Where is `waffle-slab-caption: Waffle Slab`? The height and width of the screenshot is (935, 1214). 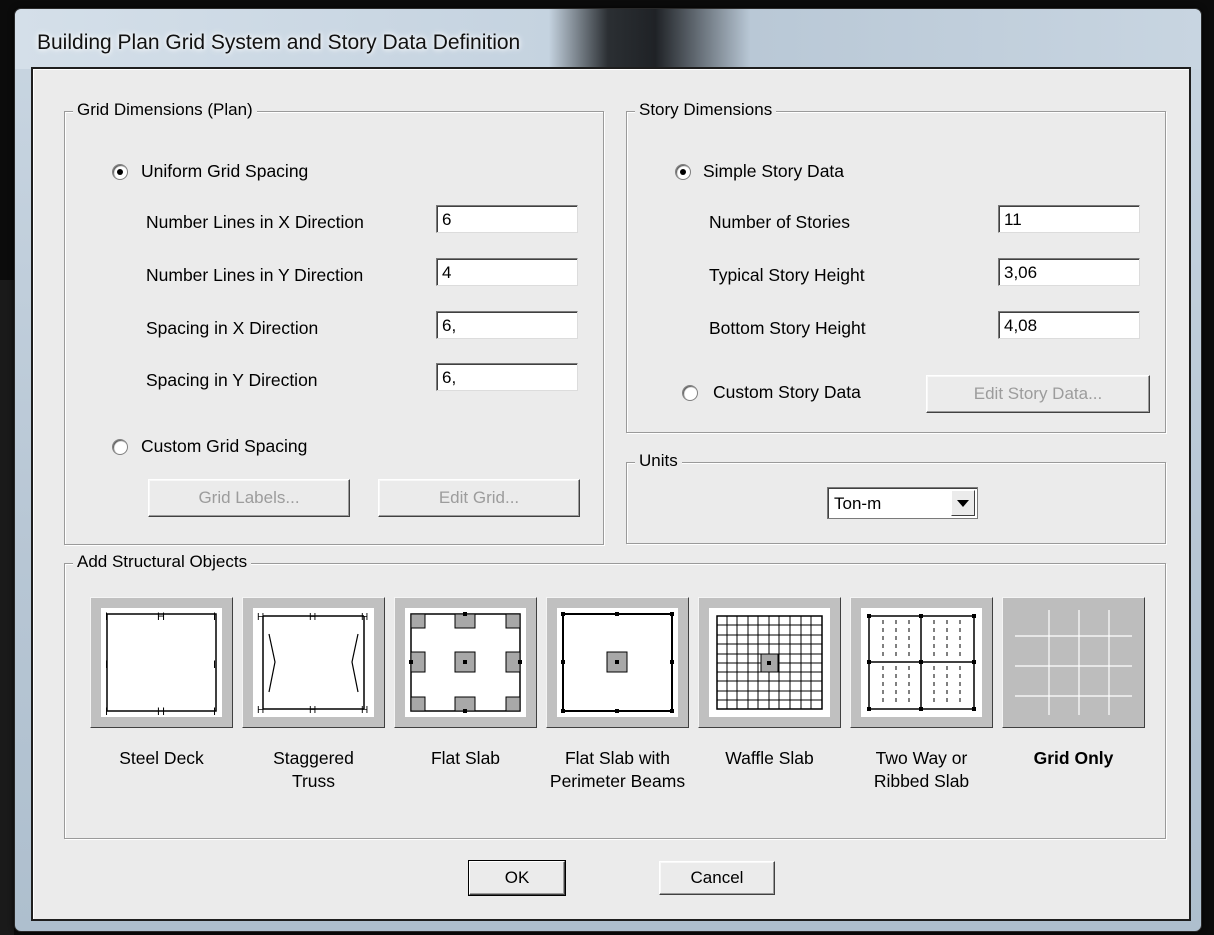
waffle-slab-caption: Waffle Slab is located at coordinates (769, 758).